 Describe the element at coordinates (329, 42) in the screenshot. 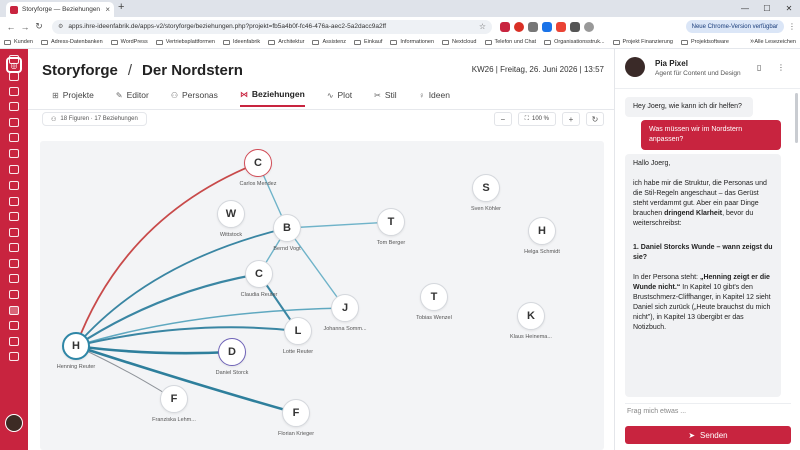

I see `bookmark-folder: Assistenz` at that location.